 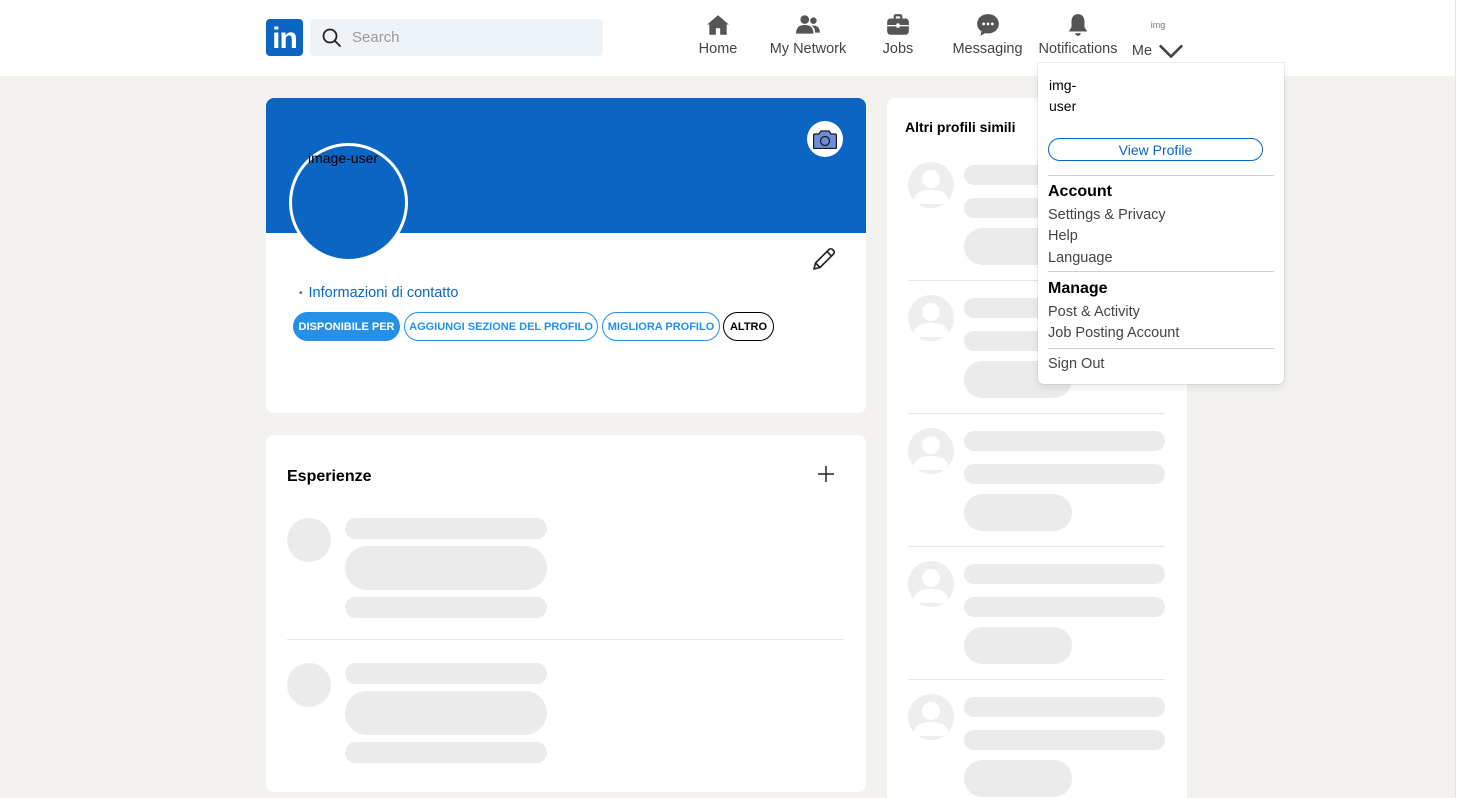 I want to click on view-profile-button: View Profile, so click(x=1155, y=149).